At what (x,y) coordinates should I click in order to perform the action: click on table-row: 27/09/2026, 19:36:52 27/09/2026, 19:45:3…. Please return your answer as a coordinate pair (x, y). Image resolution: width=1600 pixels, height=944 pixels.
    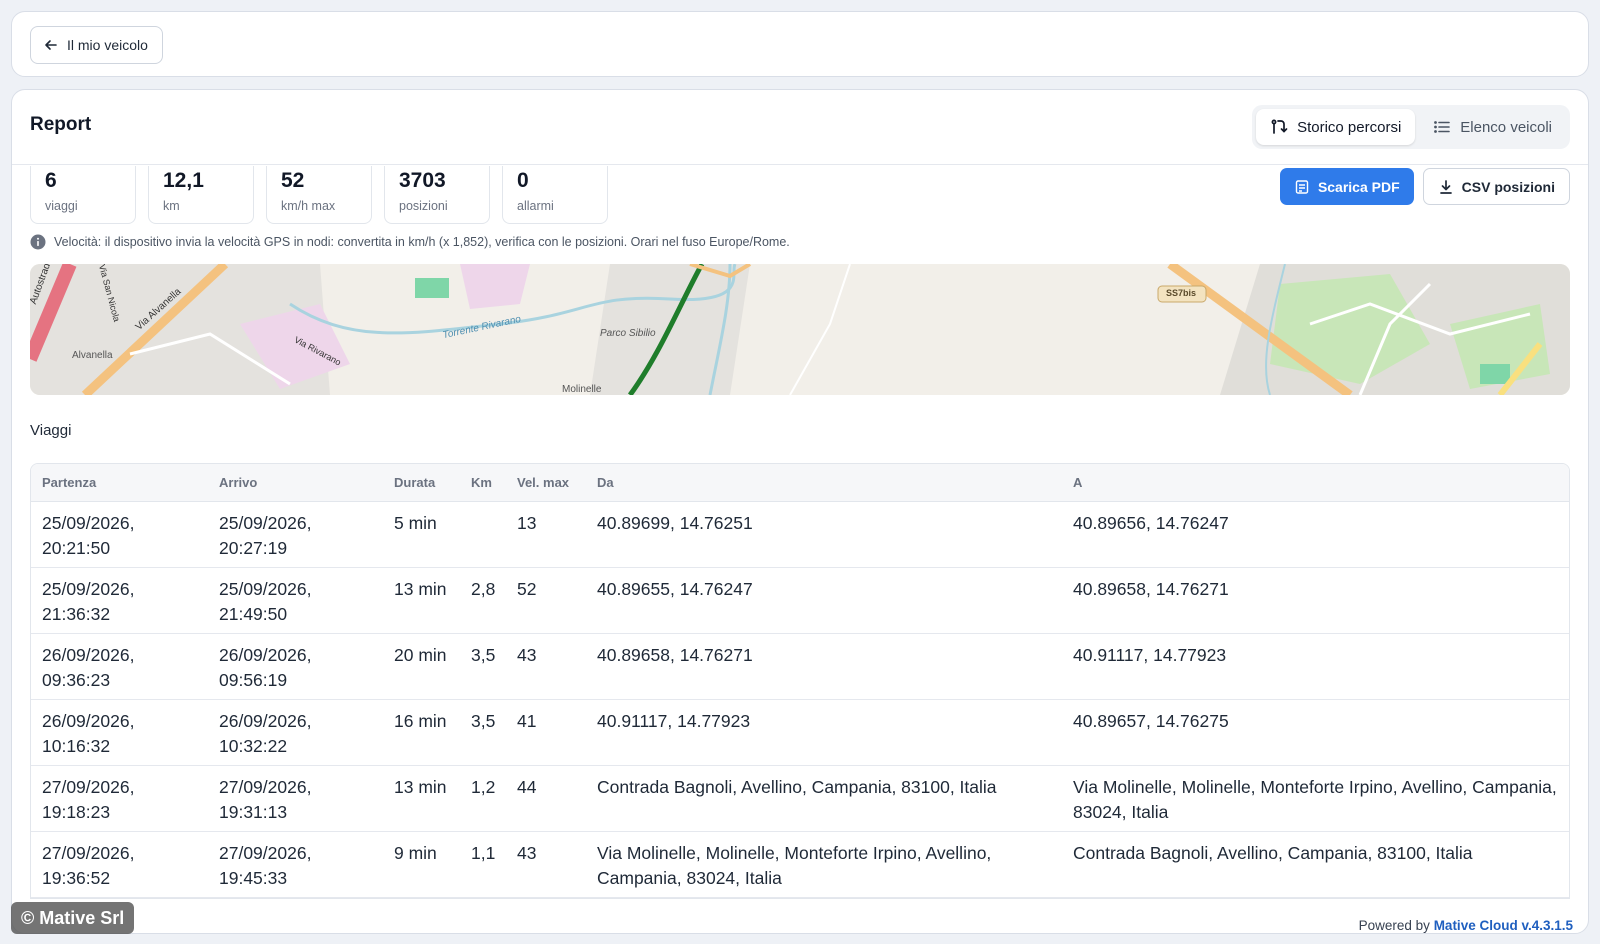
    Looking at the image, I should click on (800, 864).